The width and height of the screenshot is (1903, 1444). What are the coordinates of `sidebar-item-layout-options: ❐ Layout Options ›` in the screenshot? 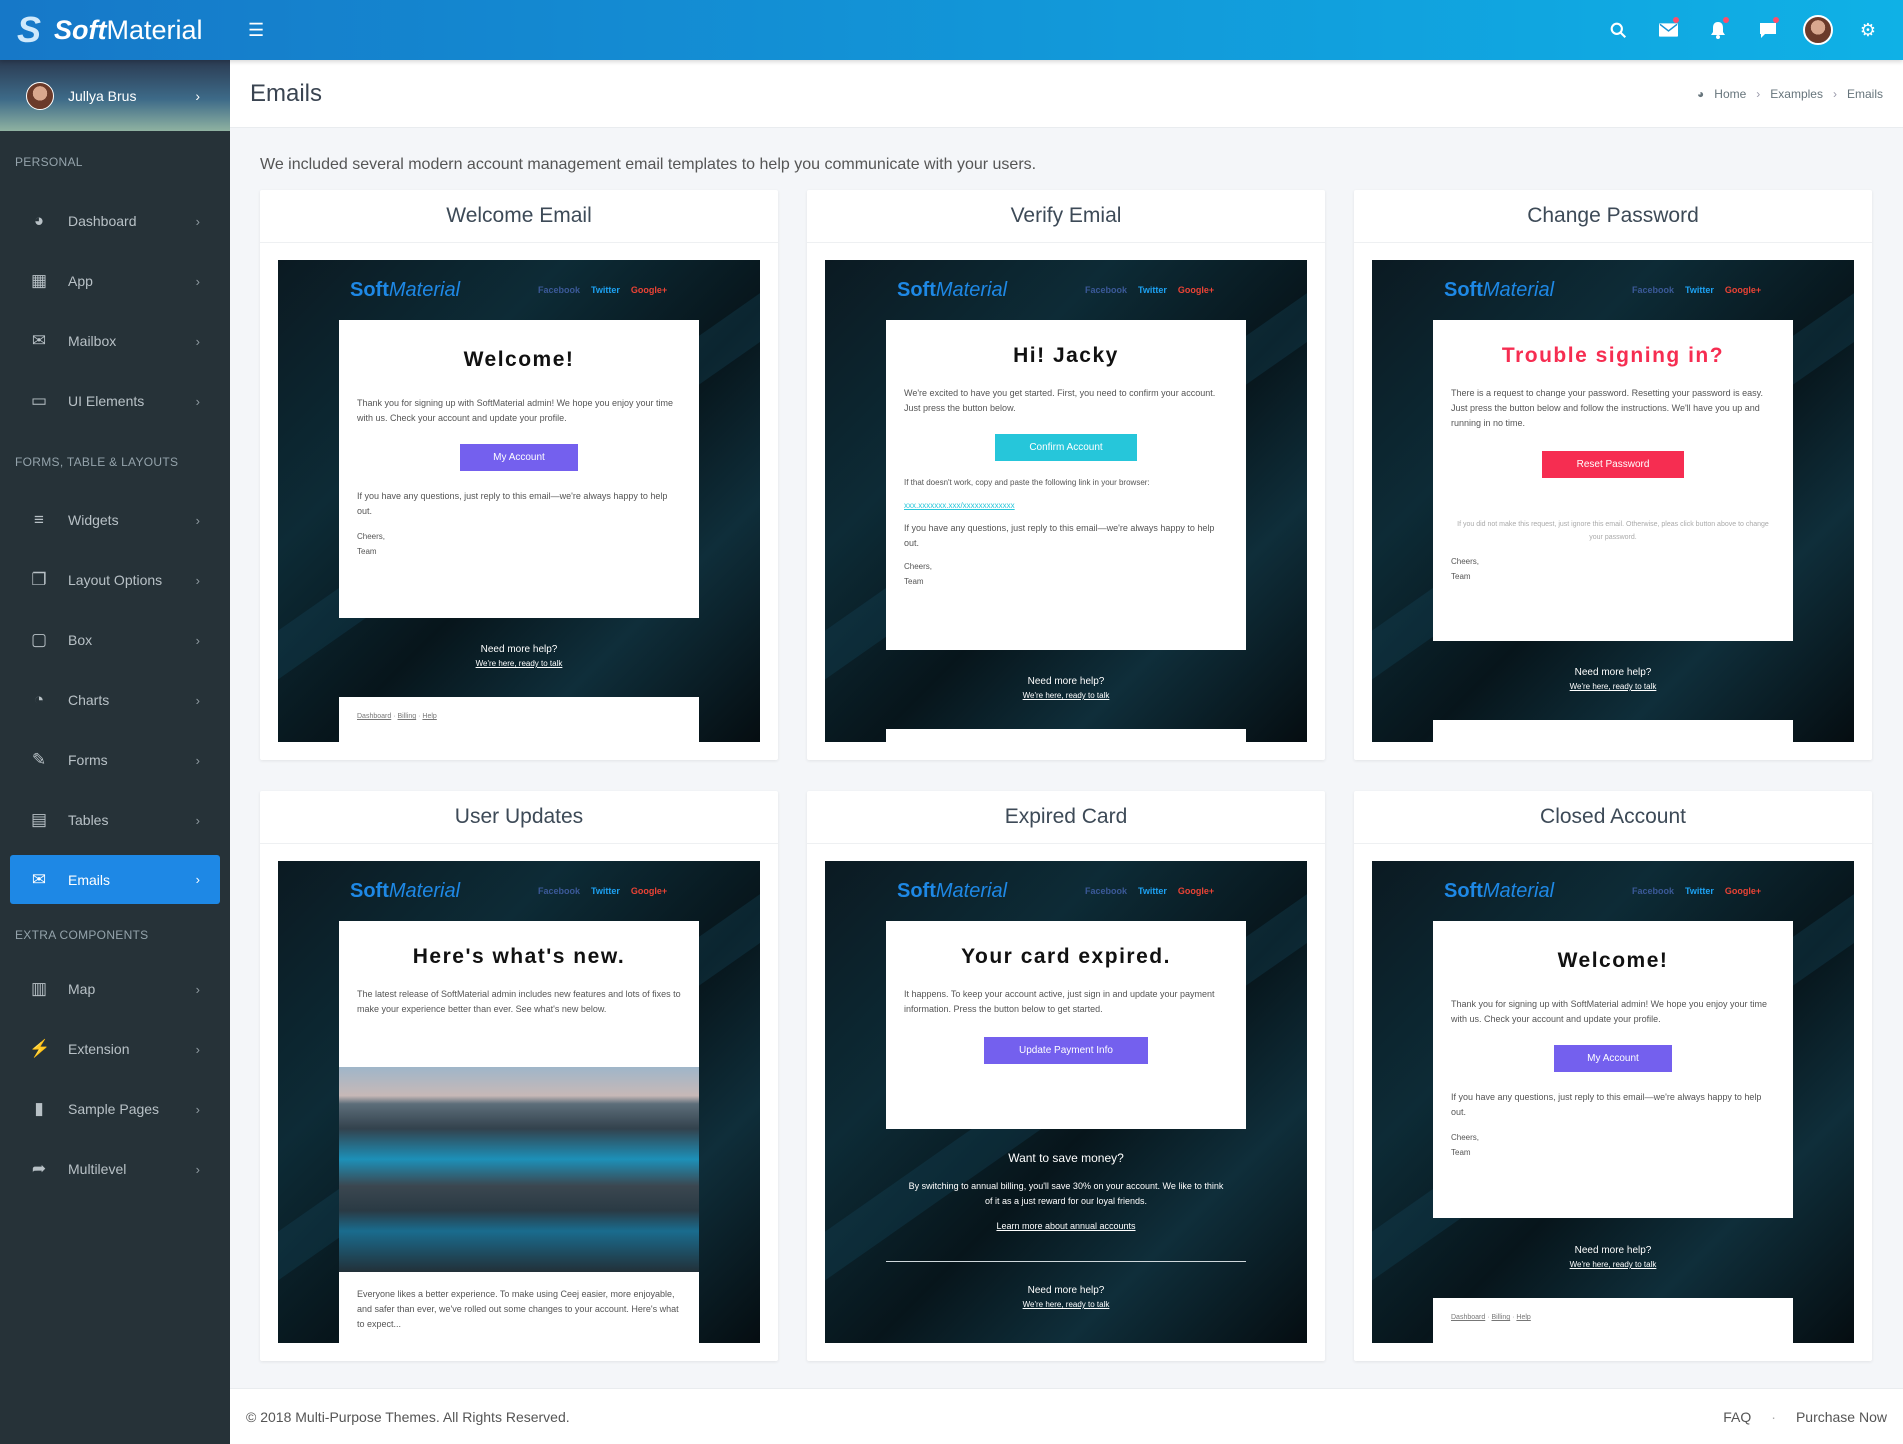 It's located at (115, 580).